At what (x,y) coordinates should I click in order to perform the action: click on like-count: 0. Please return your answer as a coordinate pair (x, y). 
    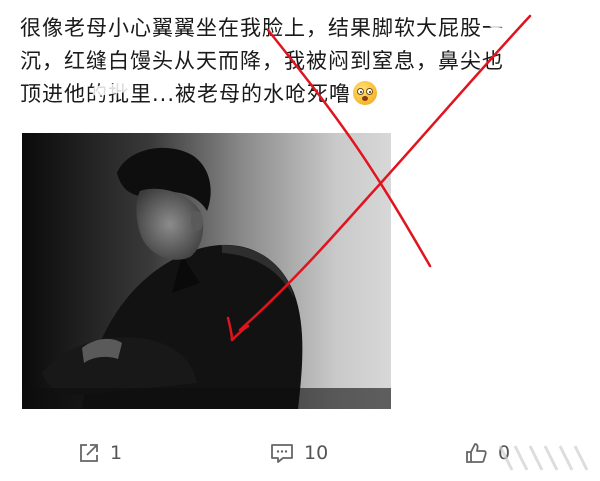
    Looking at the image, I should click on (504, 453).